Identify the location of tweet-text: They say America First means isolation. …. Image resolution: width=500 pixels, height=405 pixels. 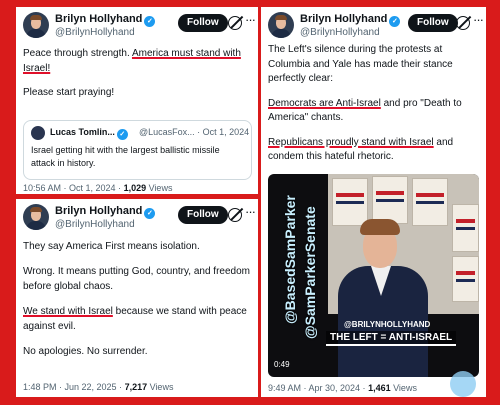
(137, 304).